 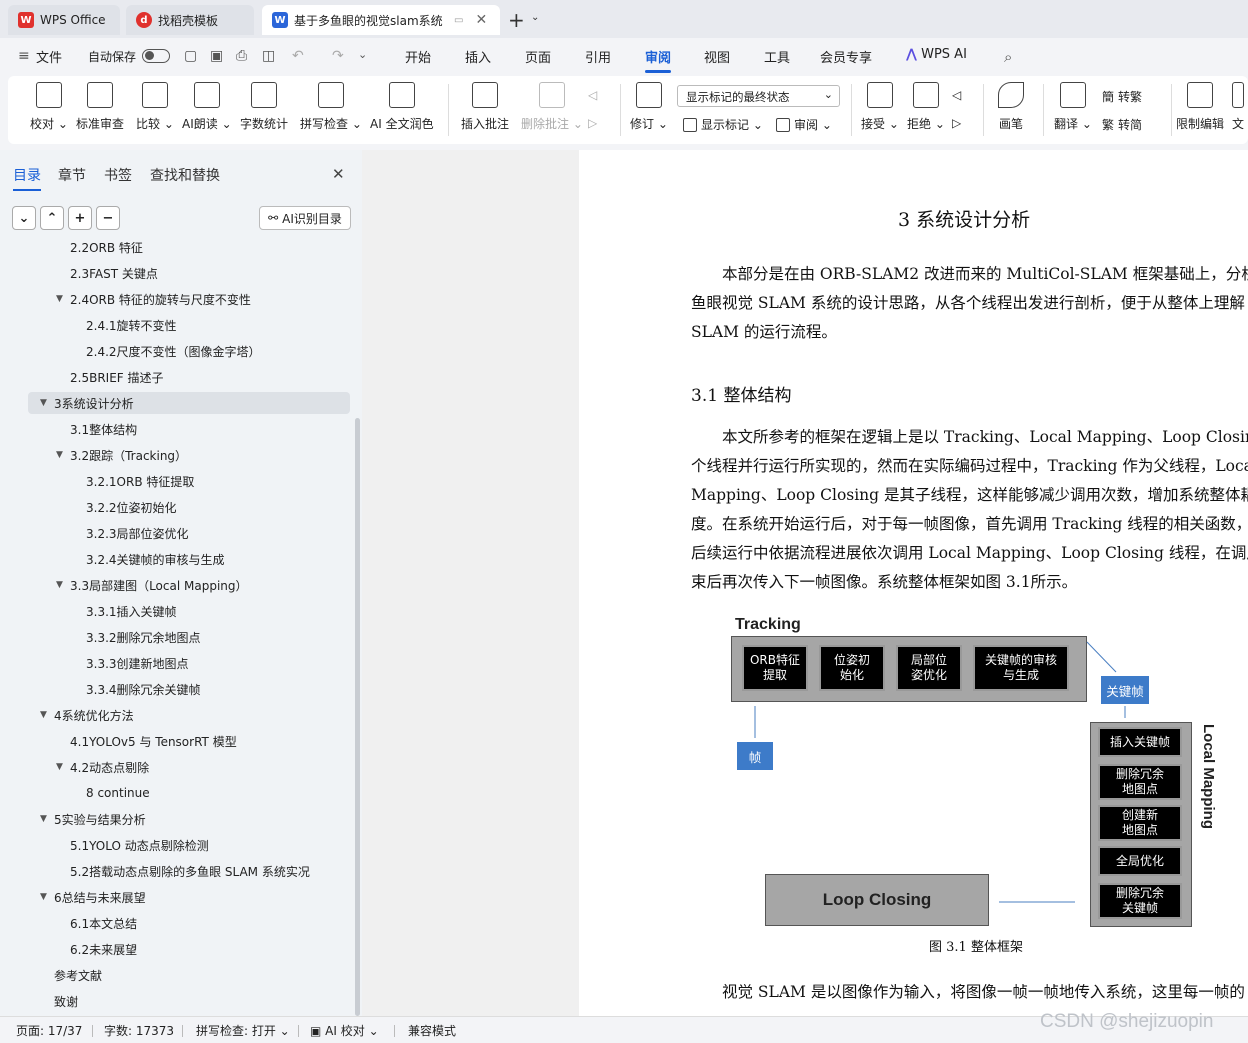 What do you see at coordinates (1073, 107) in the screenshot?
I see `translate-button: 翻译 ⌄` at bounding box center [1073, 107].